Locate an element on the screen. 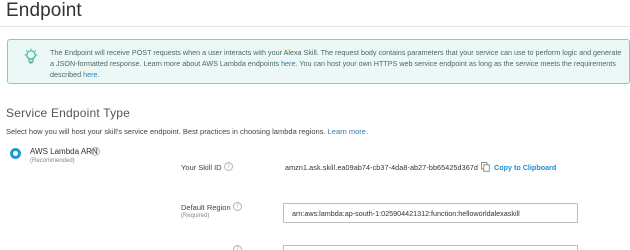 The height and width of the screenshot is (250, 630). recommended-label: (Recommended) is located at coordinates (52, 161).